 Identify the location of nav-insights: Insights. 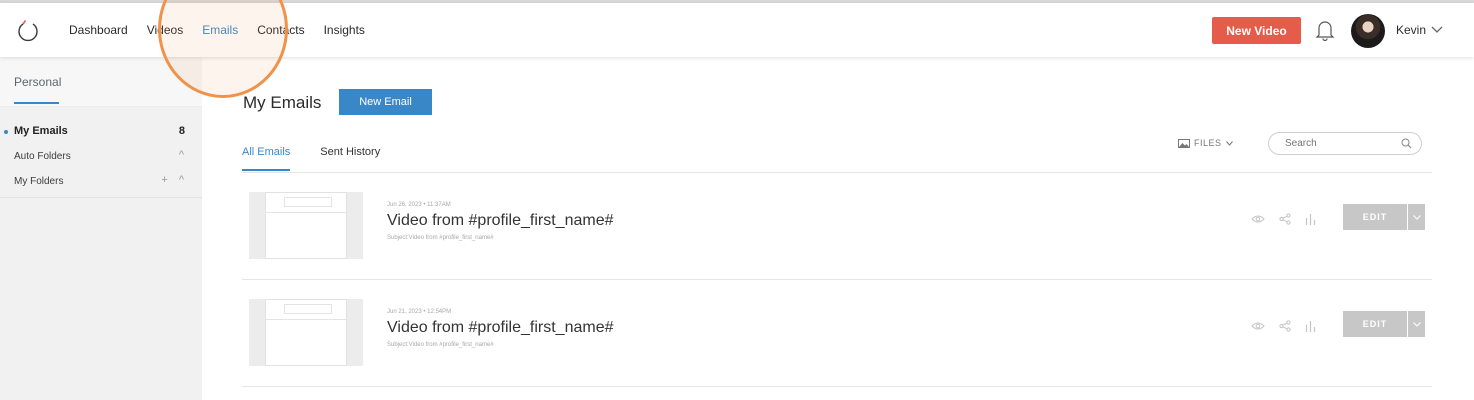
(344, 30).